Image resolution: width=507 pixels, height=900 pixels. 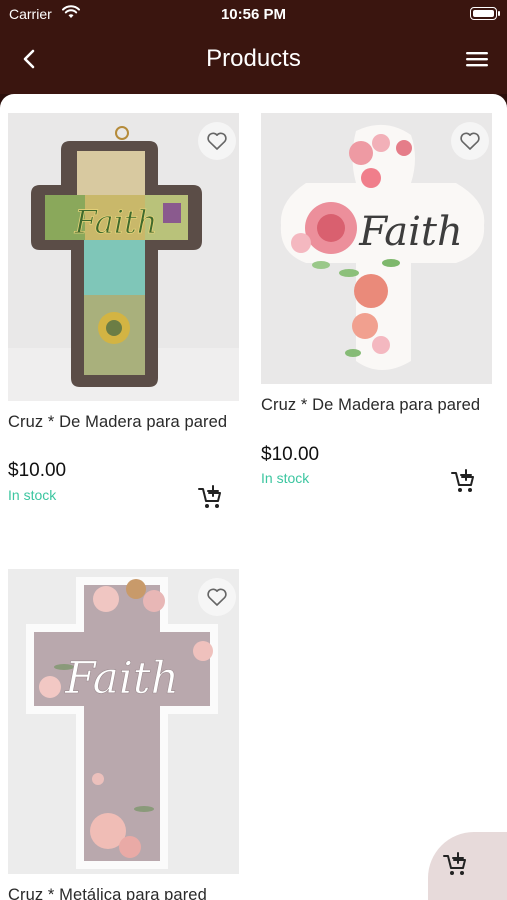 What do you see at coordinates (123, 893) in the screenshot?
I see `product-name: Cruz * Metálica para pared` at bounding box center [123, 893].